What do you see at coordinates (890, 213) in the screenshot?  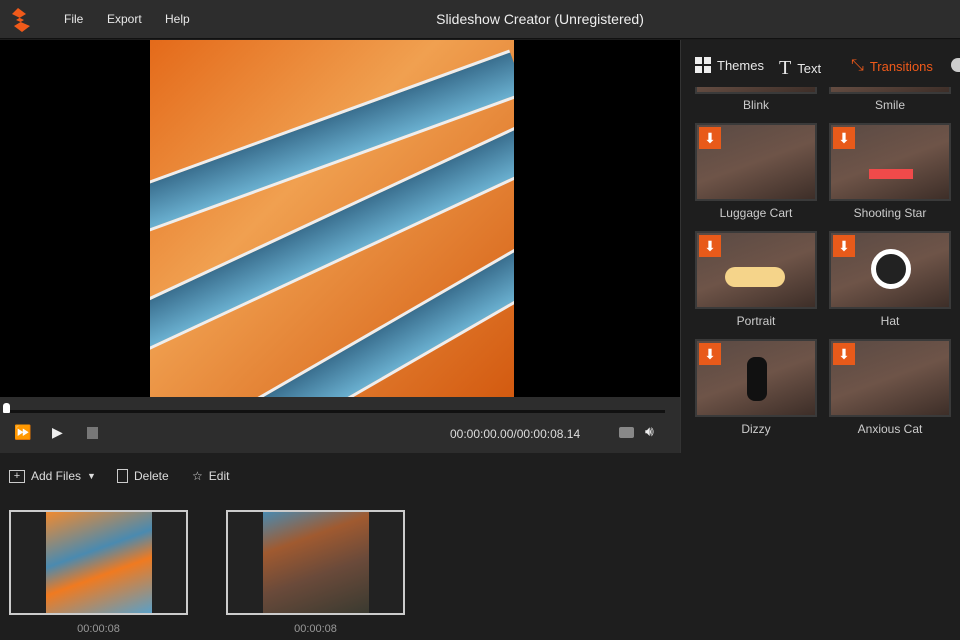 I see `transition-label: Shooting Star` at bounding box center [890, 213].